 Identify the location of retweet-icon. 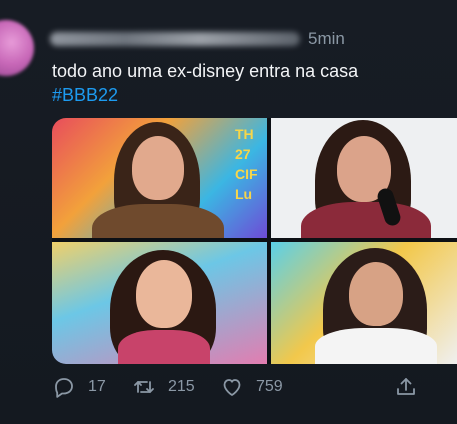
(144, 387).